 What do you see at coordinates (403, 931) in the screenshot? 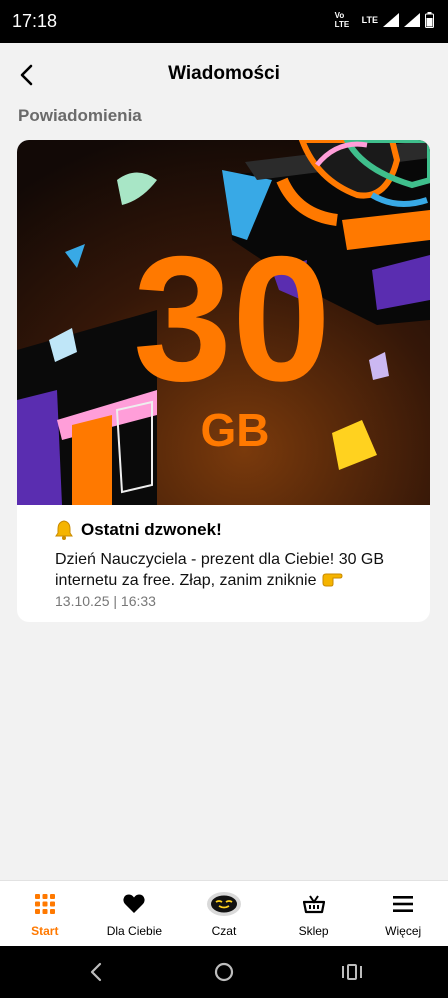
I see `nav-wiecej-label: Więcej` at bounding box center [403, 931].